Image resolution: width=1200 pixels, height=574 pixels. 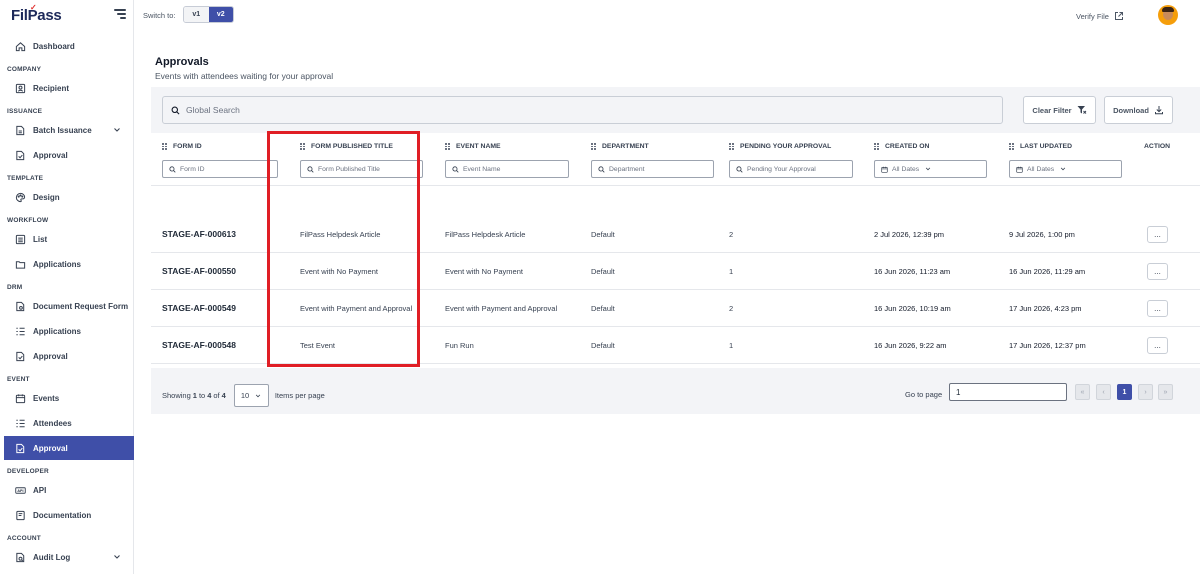 I want to click on column-header-department: DEPARTMENT, so click(x=620, y=146).